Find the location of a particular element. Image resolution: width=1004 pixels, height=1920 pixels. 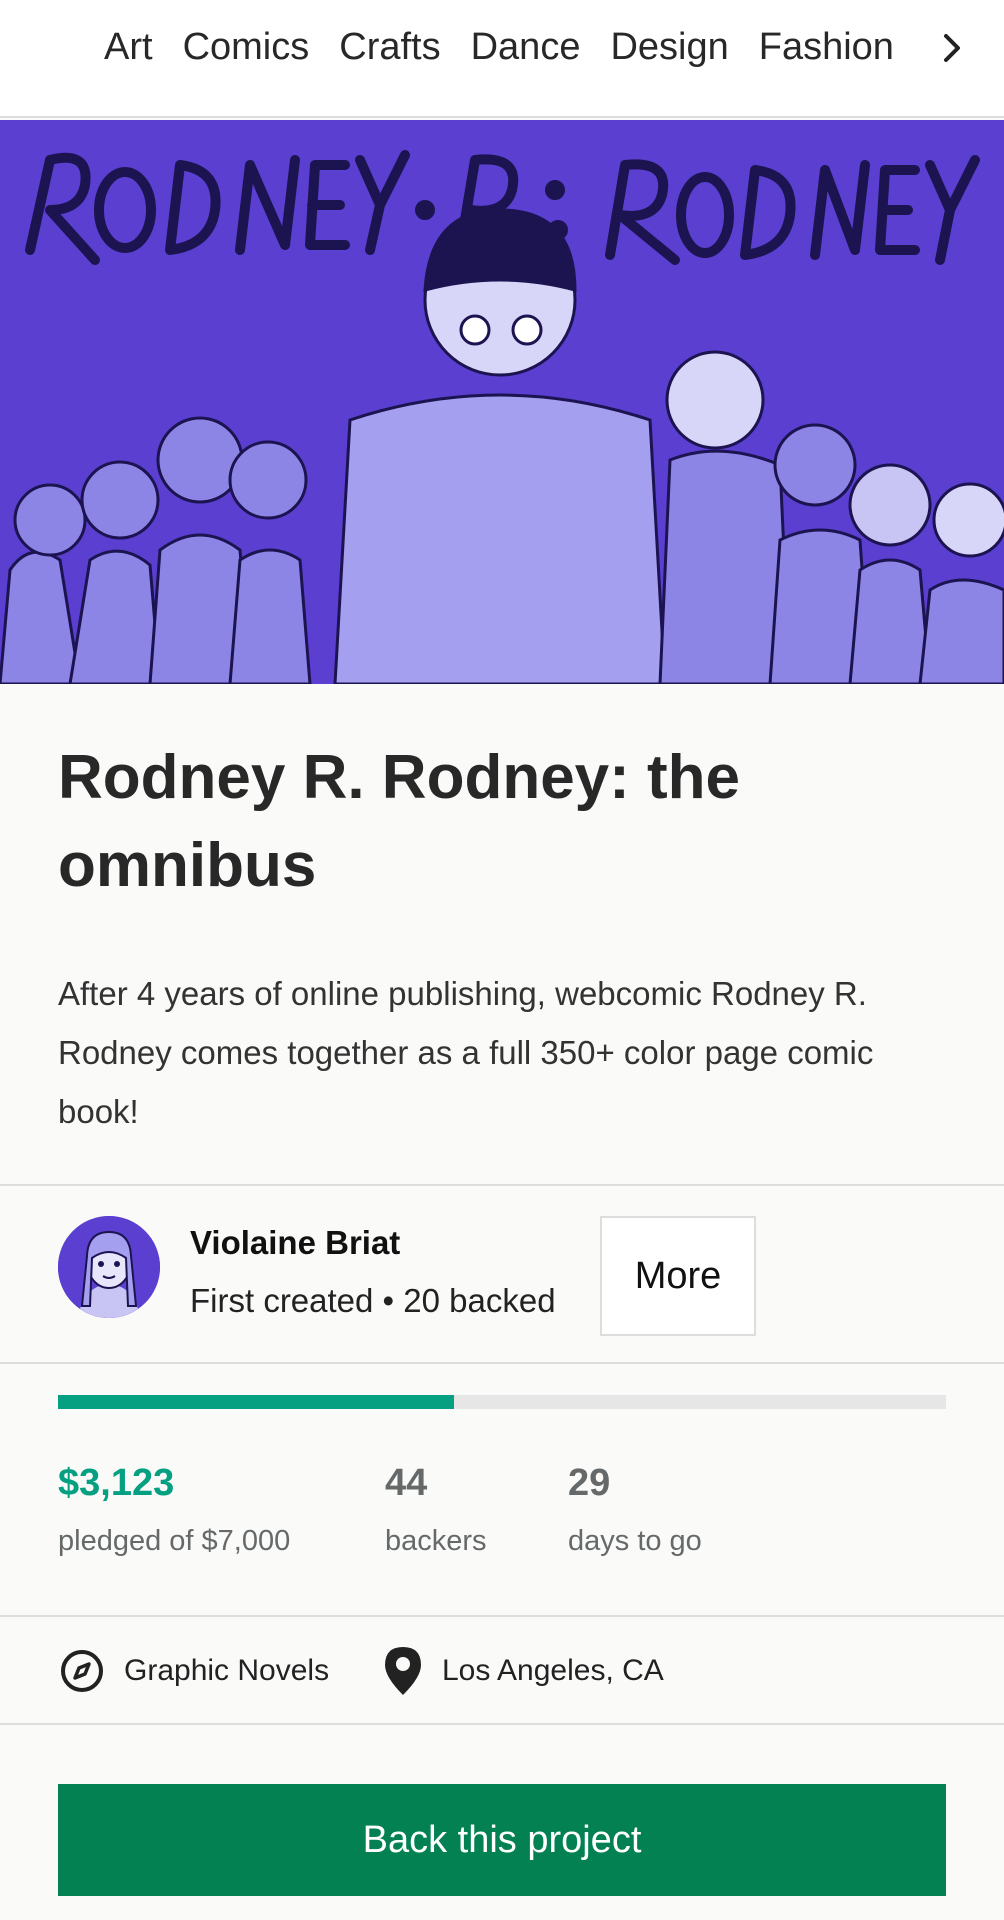

days-label: days to go is located at coordinates (635, 1541).